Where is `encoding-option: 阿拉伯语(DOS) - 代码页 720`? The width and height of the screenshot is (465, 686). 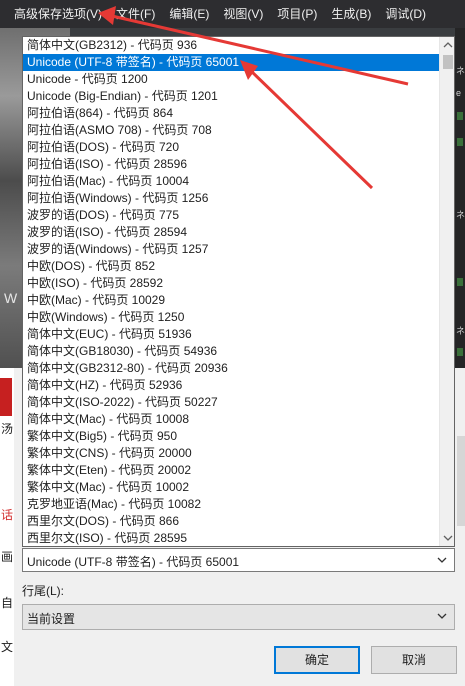
encoding-option: 阿拉伯语(DOS) - 代码页 720 is located at coordinates (231, 147).